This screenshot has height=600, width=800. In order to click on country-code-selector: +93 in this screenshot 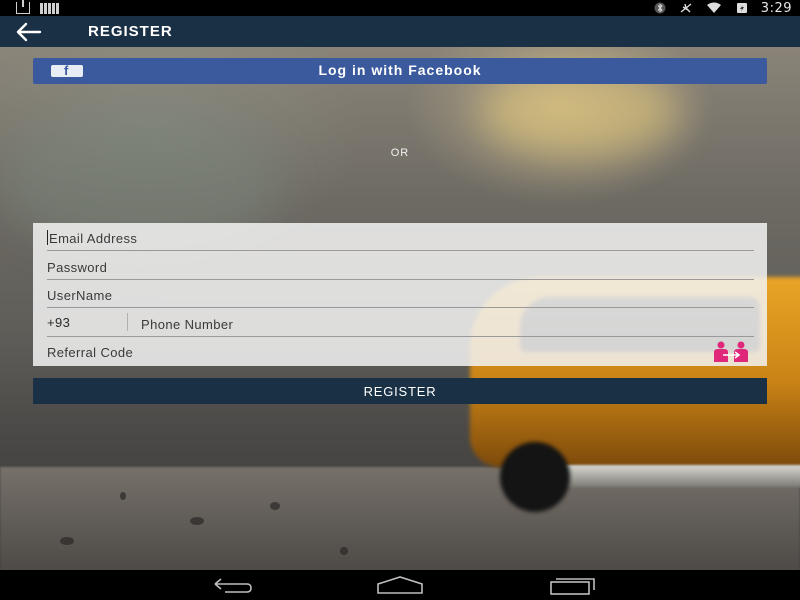, I will do `click(58, 322)`.